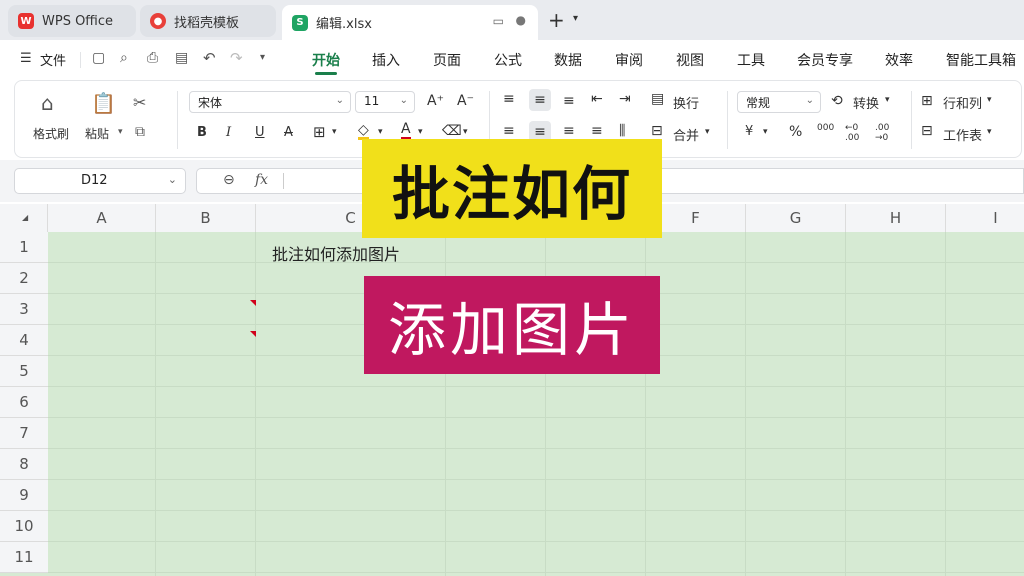 The height and width of the screenshot is (576, 1024). What do you see at coordinates (825, 128) in the screenshot?
I see `thousands-separator-icon: 000` at bounding box center [825, 128].